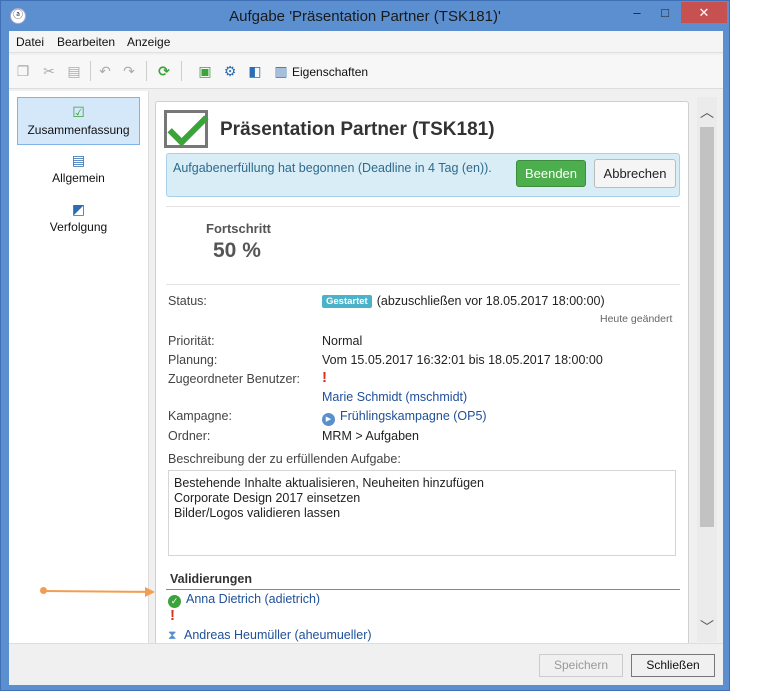  Describe the element at coordinates (78, 112) in the screenshot. I see `checkbox-icon: ☑` at that location.